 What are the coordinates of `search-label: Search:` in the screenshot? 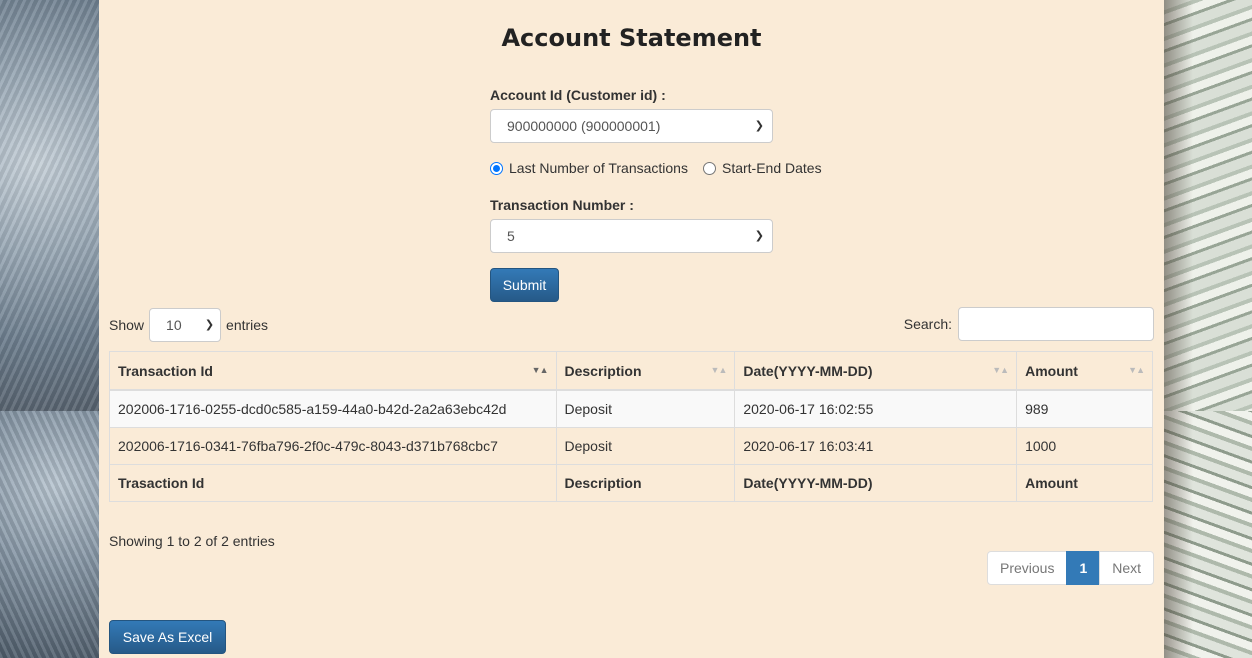 It's located at (927, 324).